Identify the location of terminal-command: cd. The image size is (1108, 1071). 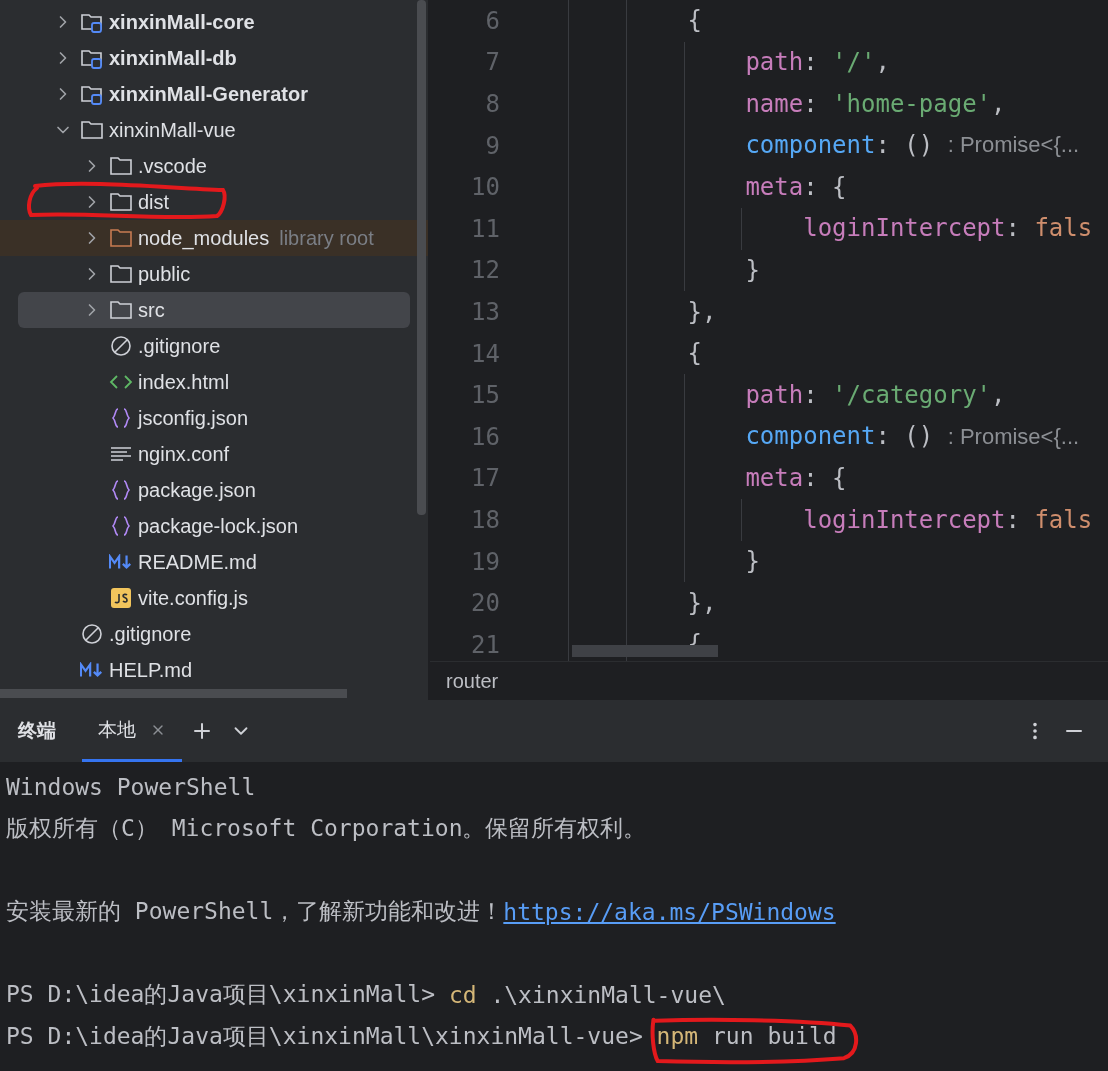
(462, 994).